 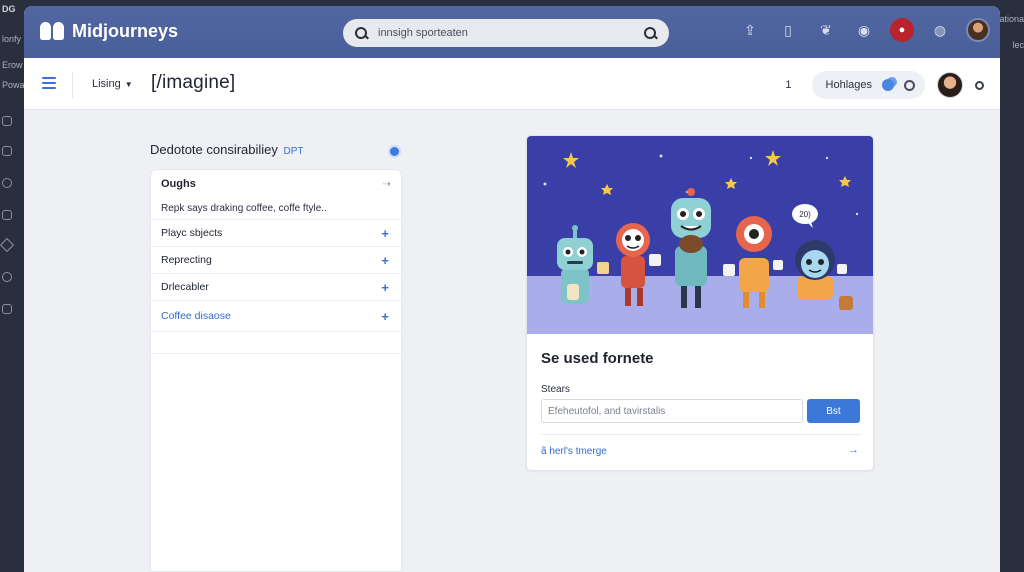 I want to click on record-icon: ●, so click(x=902, y=30).